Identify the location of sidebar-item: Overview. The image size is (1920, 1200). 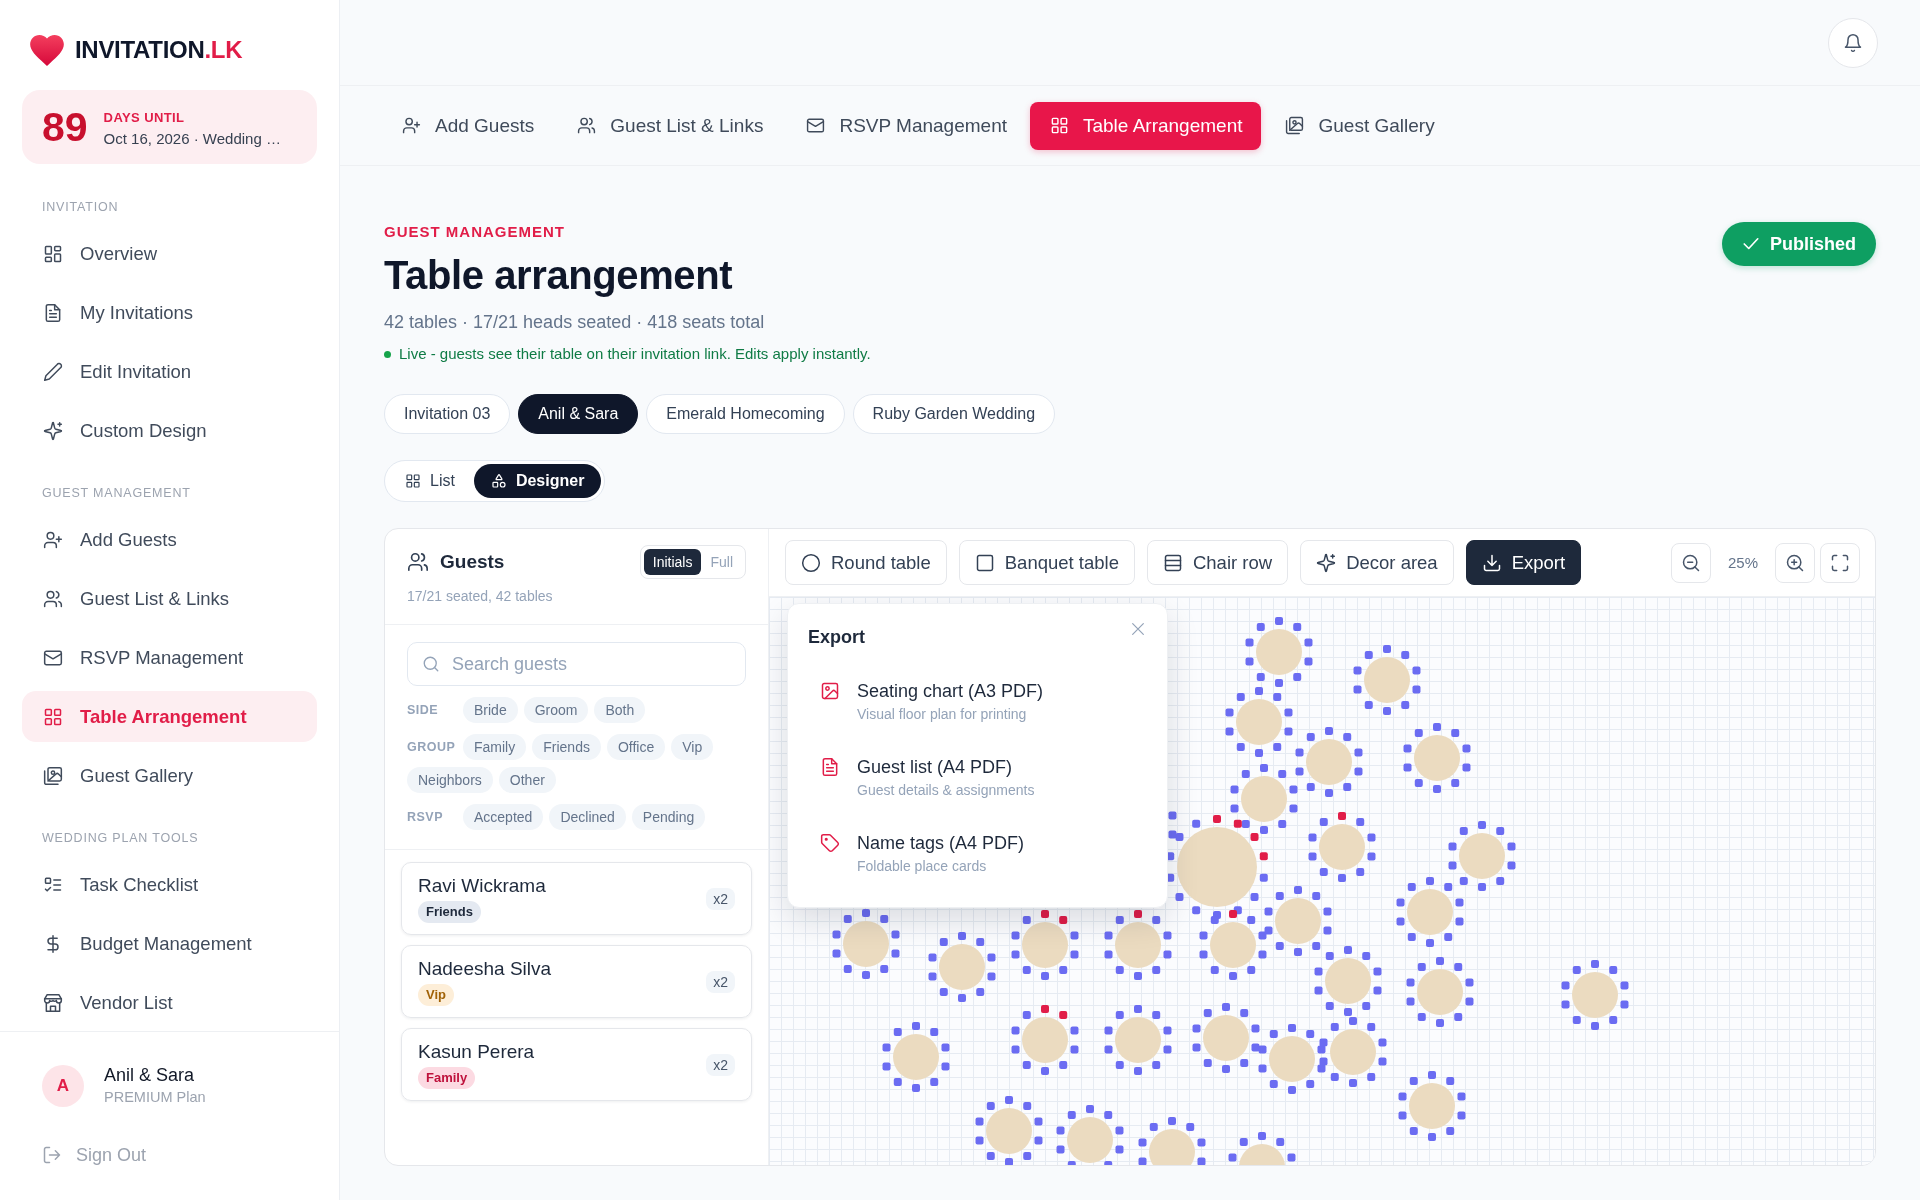
(169, 253).